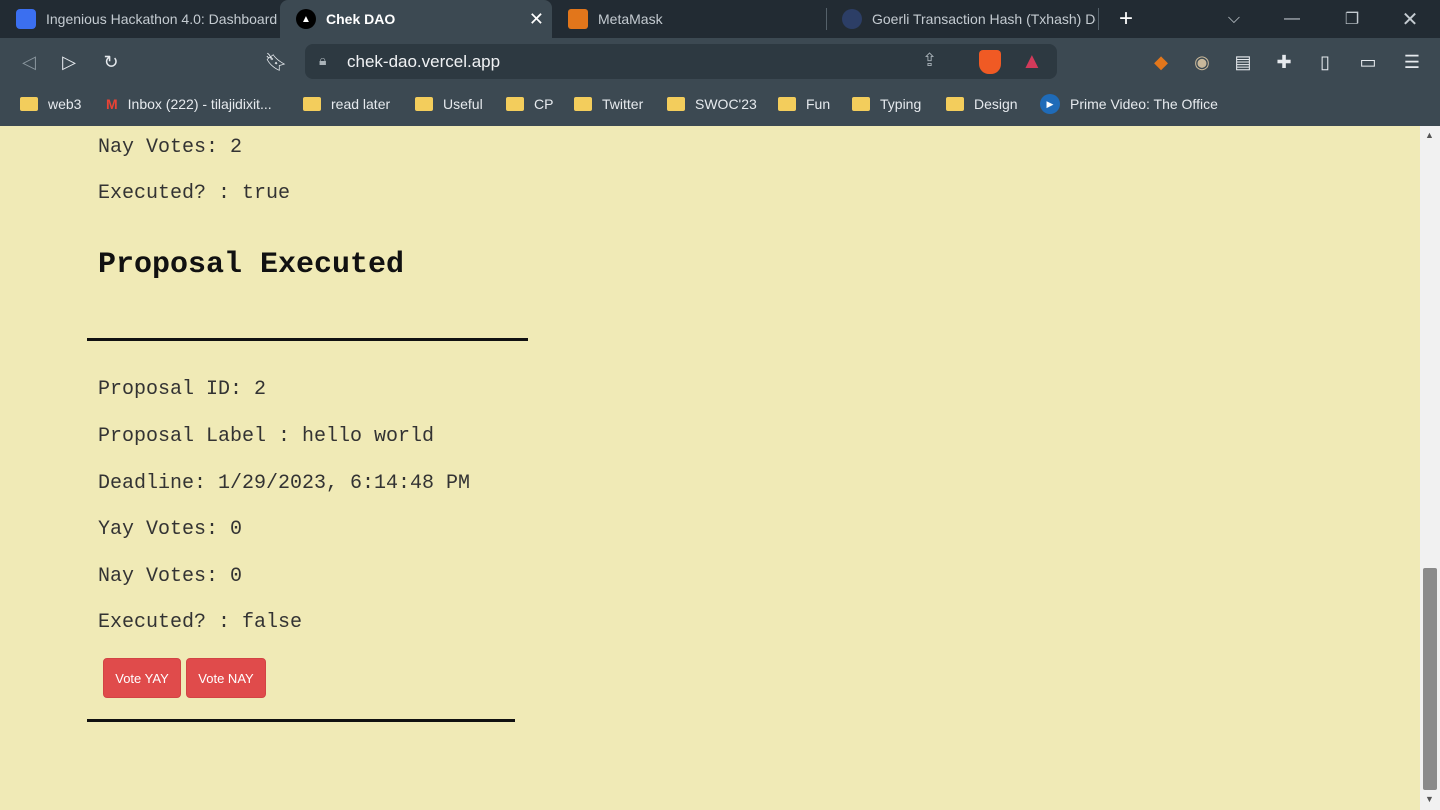 This screenshot has width=1440, height=810. What do you see at coordinates (1412, 62) in the screenshot?
I see `menu-icon: ☰` at bounding box center [1412, 62].